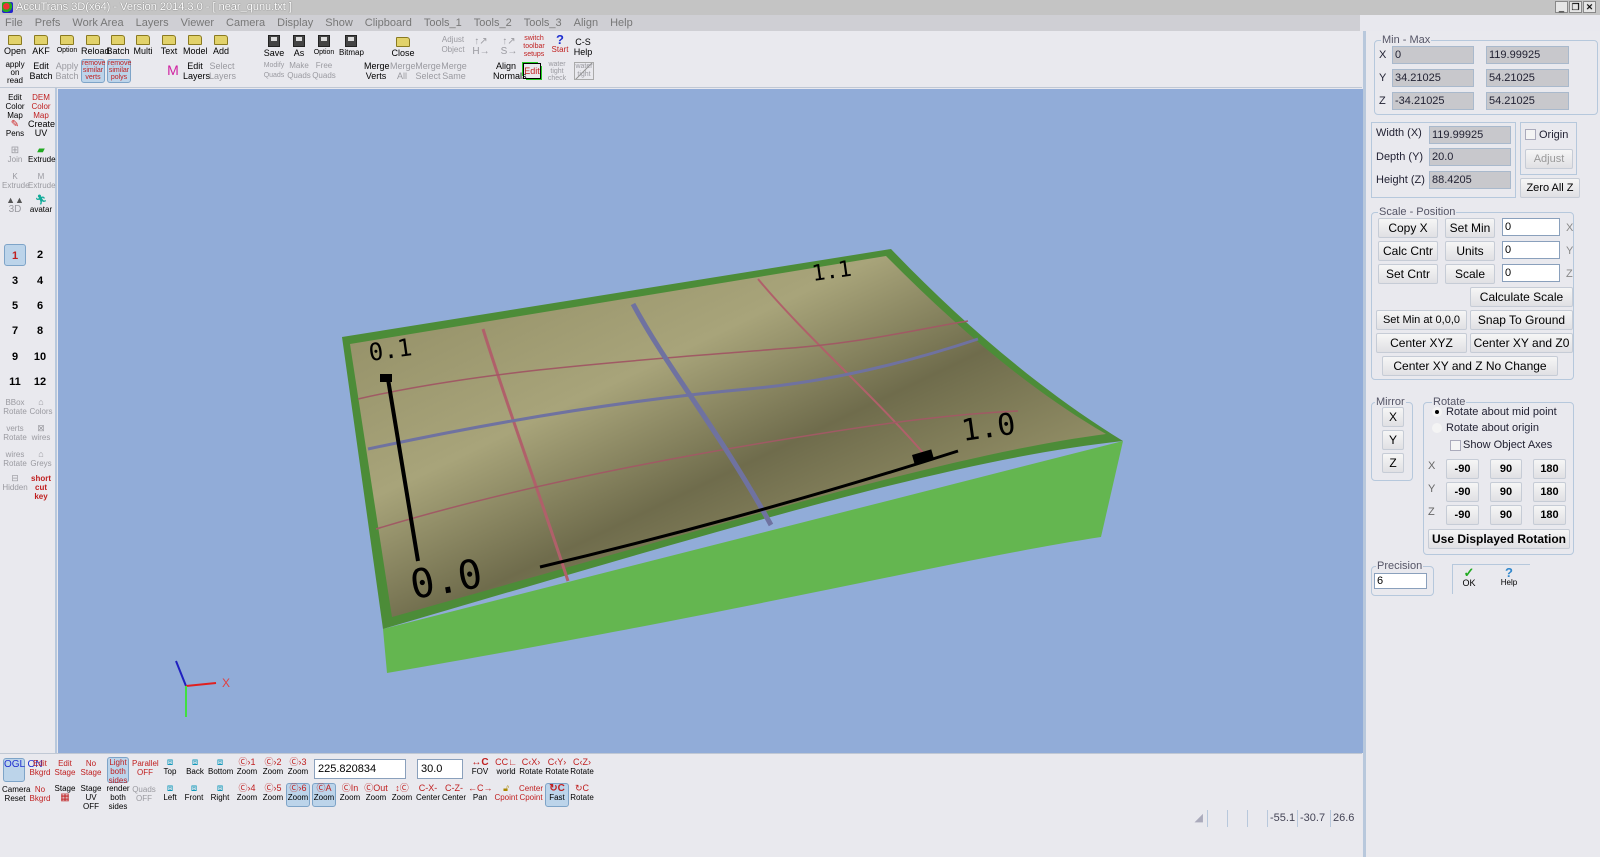 This screenshot has height=857, width=1600. I want to click on adjust-button: Adjust, so click(1549, 159).